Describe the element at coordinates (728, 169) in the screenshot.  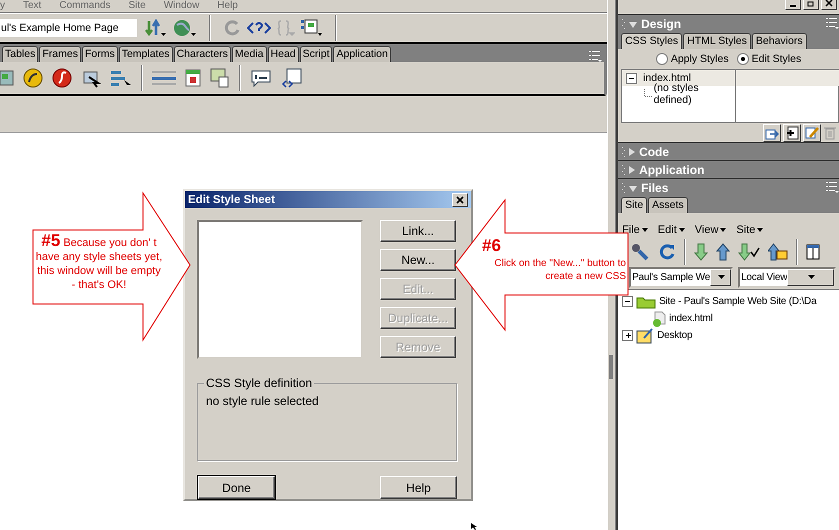
I see `panel-header: Application` at that location.